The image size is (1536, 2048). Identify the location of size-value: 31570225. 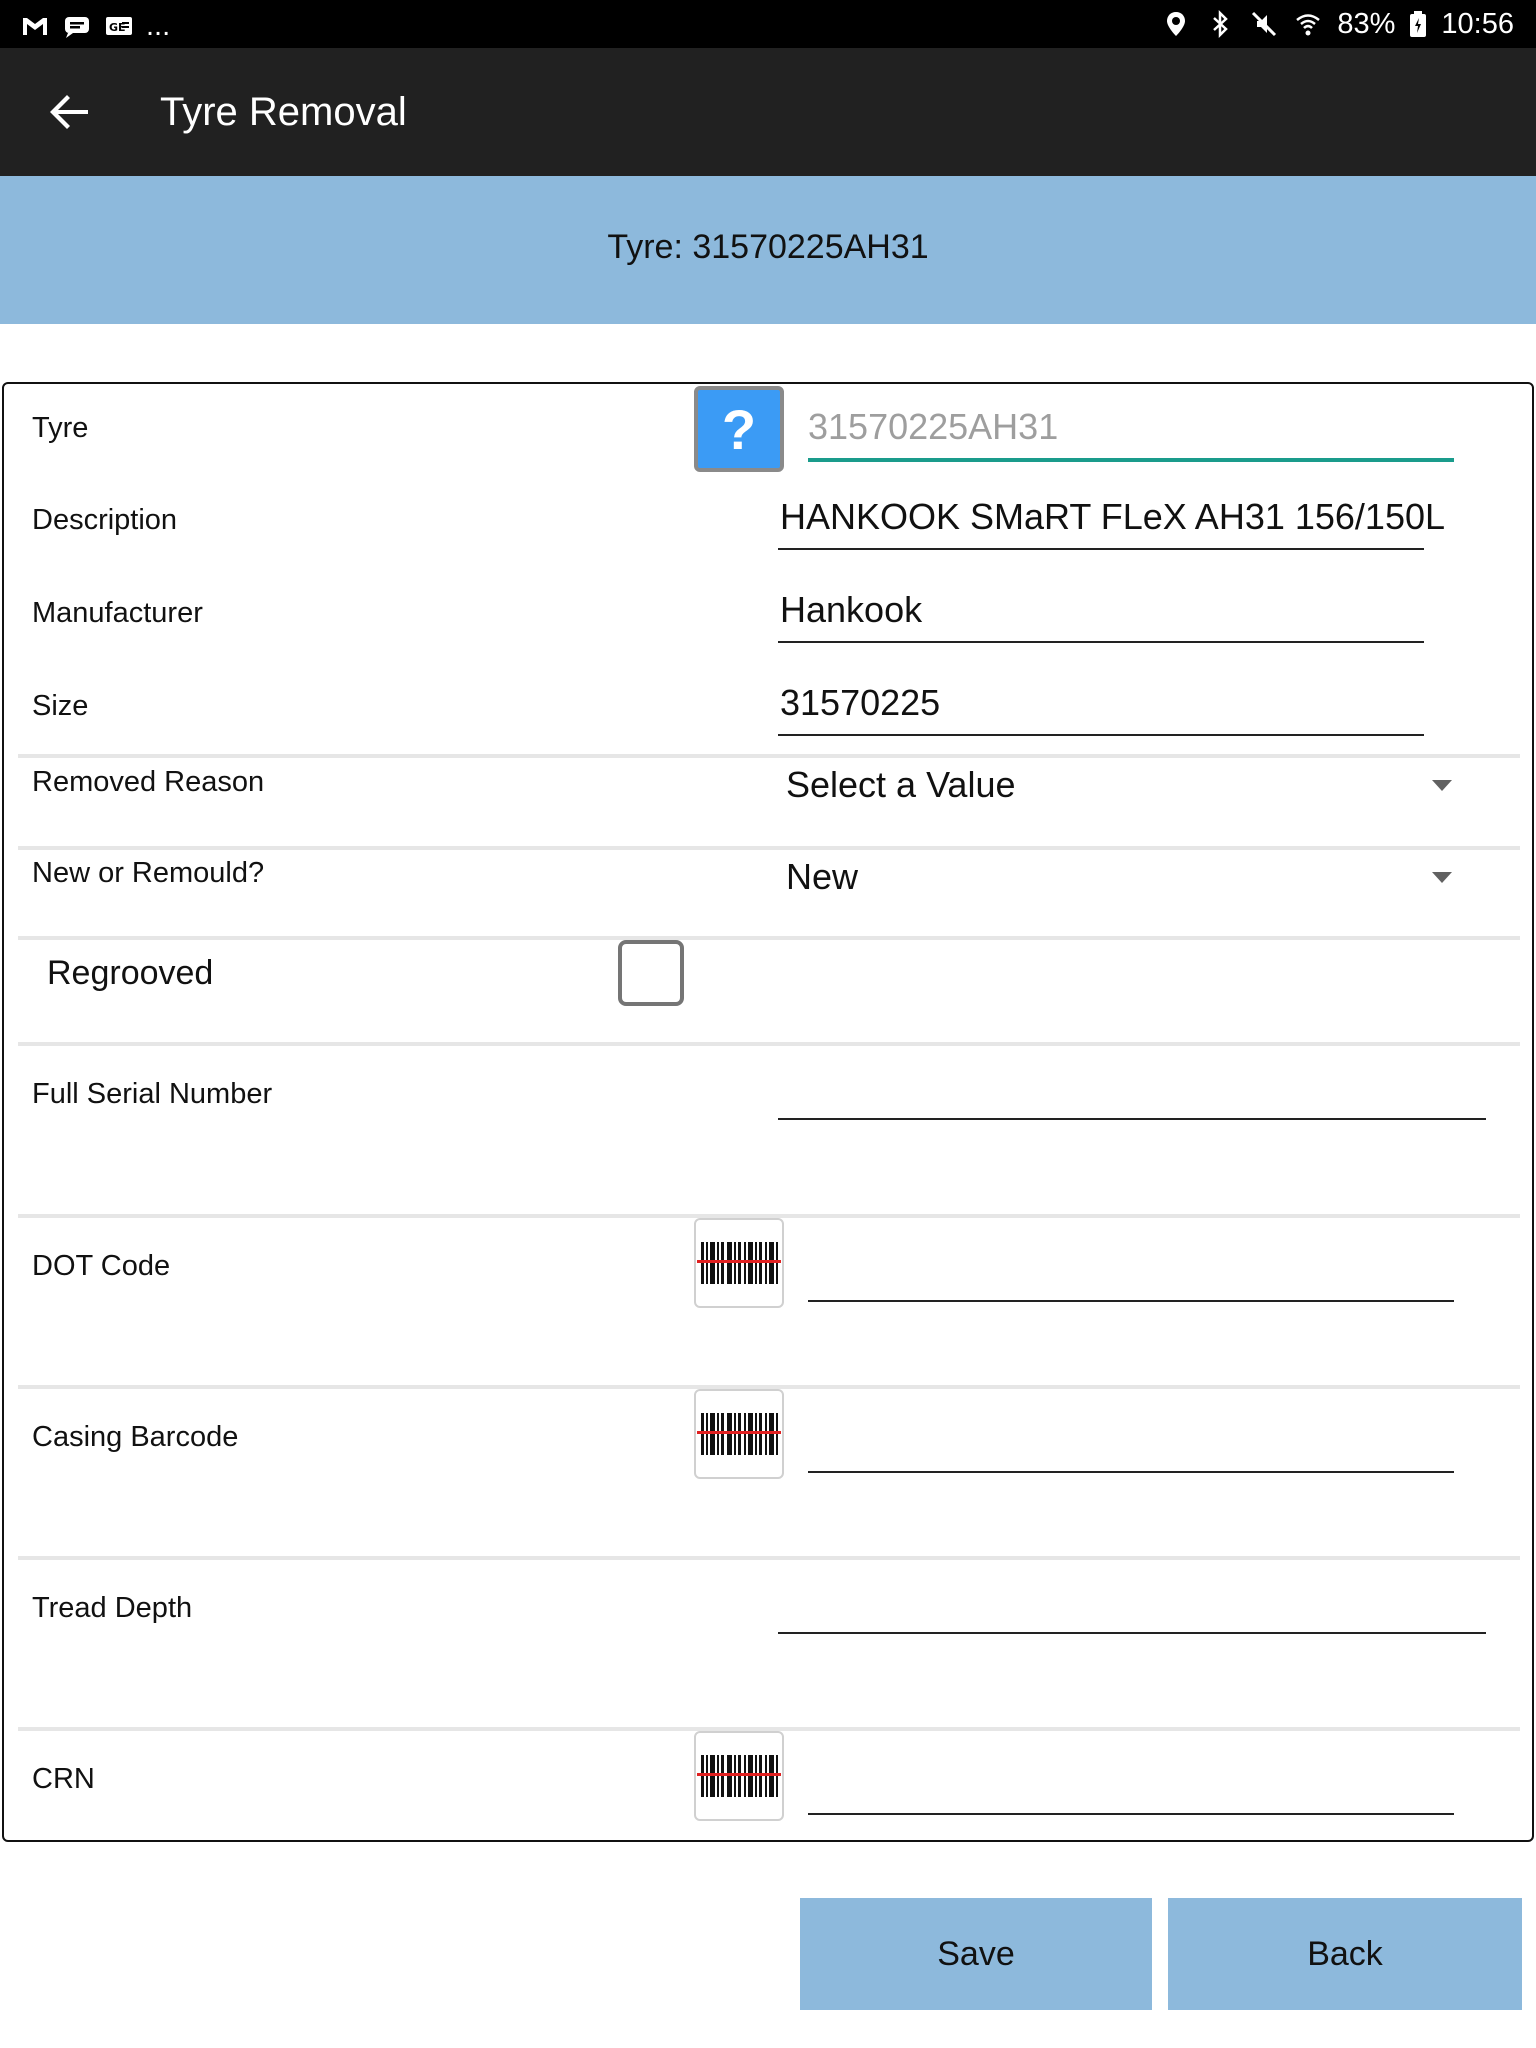
(860, 702).